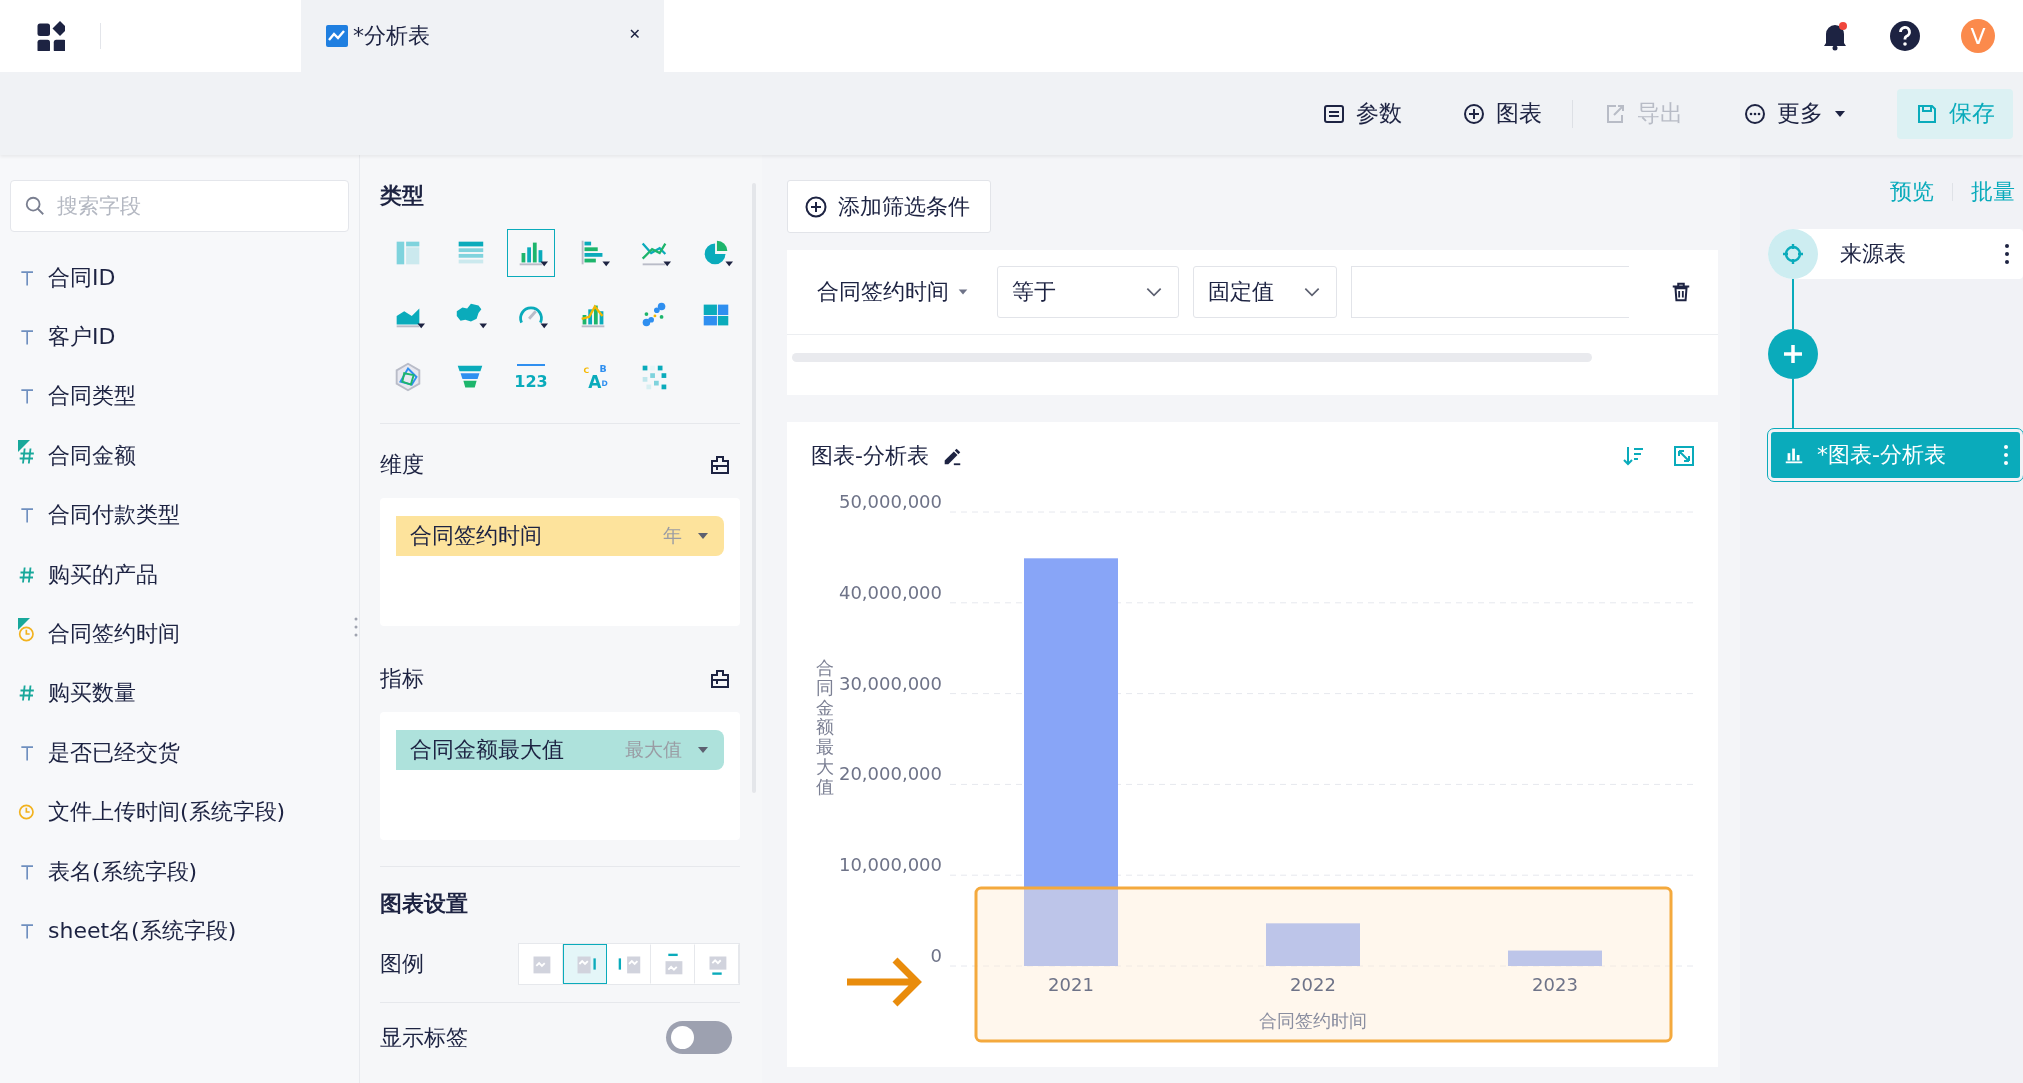 The width and height of the screenshot is (2023, 1083). Describe the element at coordinates (142, 931) in the screenshot. I see `field-name: sheet名(系统字段)` at that location.